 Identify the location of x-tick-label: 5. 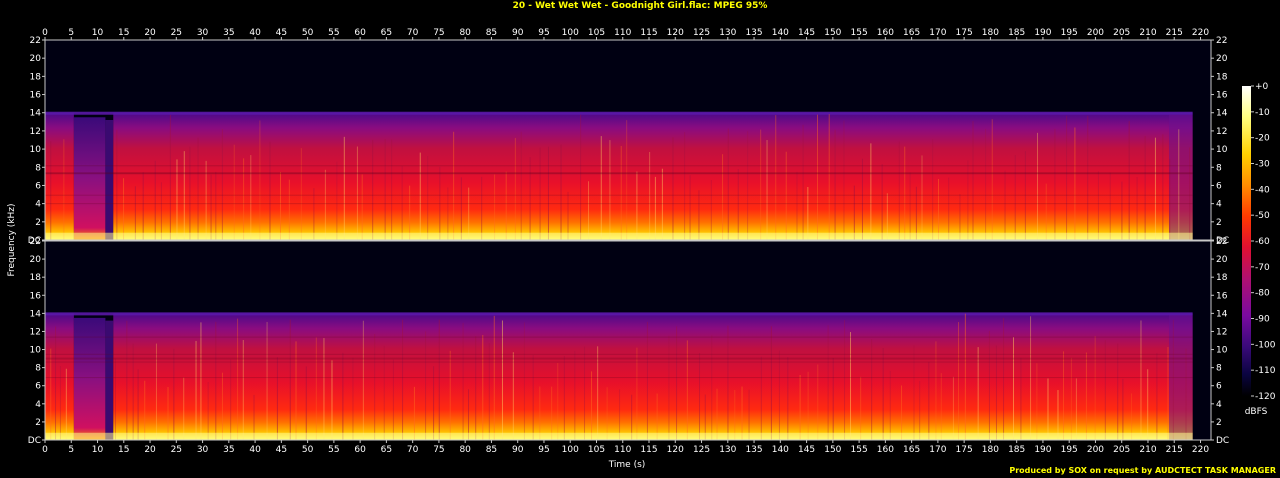
(71, 450).